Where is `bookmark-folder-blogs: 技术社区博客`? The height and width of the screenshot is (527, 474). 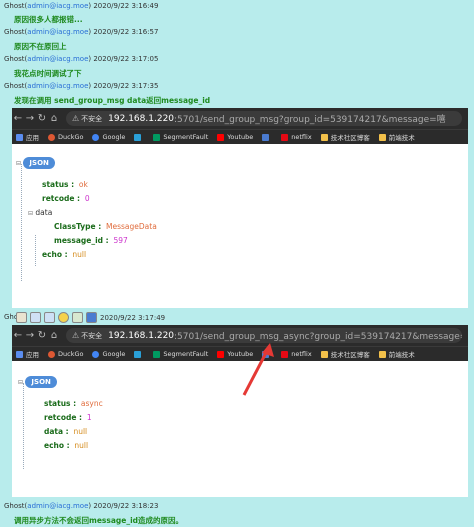 bookmark-folder-blogs: 技术社区博客 is located at coordinates (345, 137).